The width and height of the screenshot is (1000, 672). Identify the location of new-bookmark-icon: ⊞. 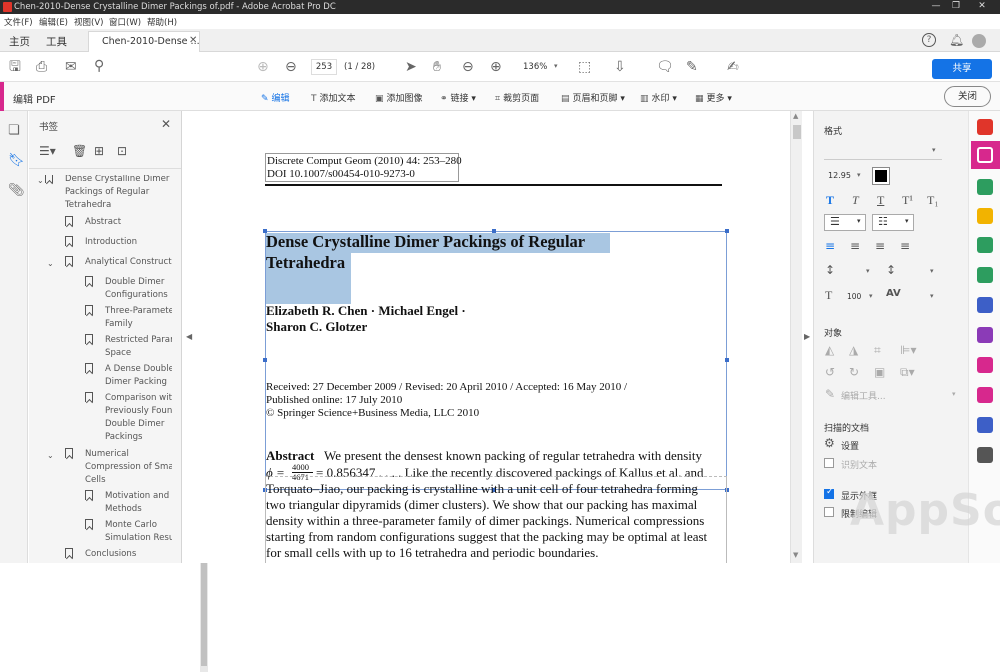
(99, 151).